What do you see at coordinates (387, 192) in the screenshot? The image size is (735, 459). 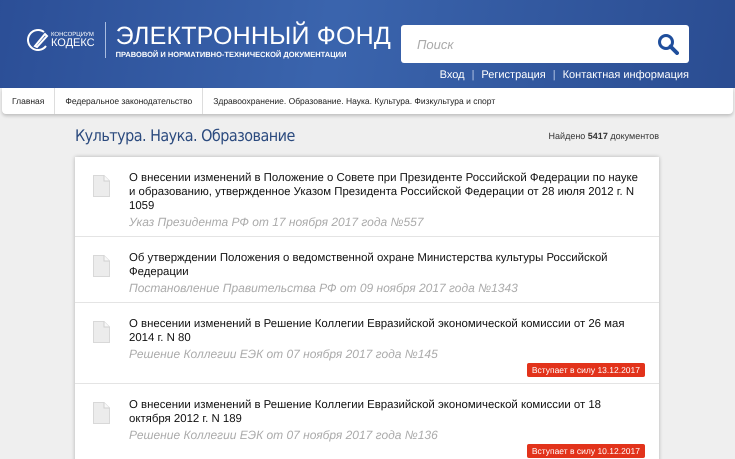 I see `document-link: О внесении изменений в Положение о Совете при Президенте Российской Федерации по науке и образованию, утвержденное Указом Президента Российской Федерации от 28 июля 2012 г. N 1059` at bounding box center [387, 192].